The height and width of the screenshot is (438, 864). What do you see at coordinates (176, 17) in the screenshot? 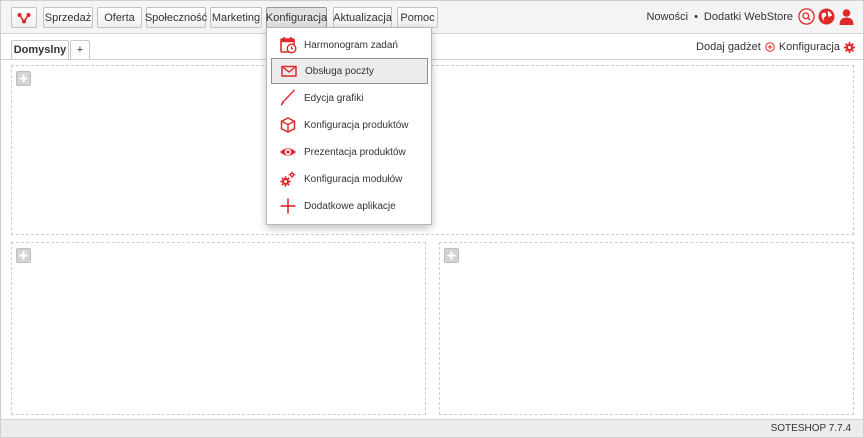
I see `nav-spolecznosc: Społeczność` at bounding box center [176, 17].